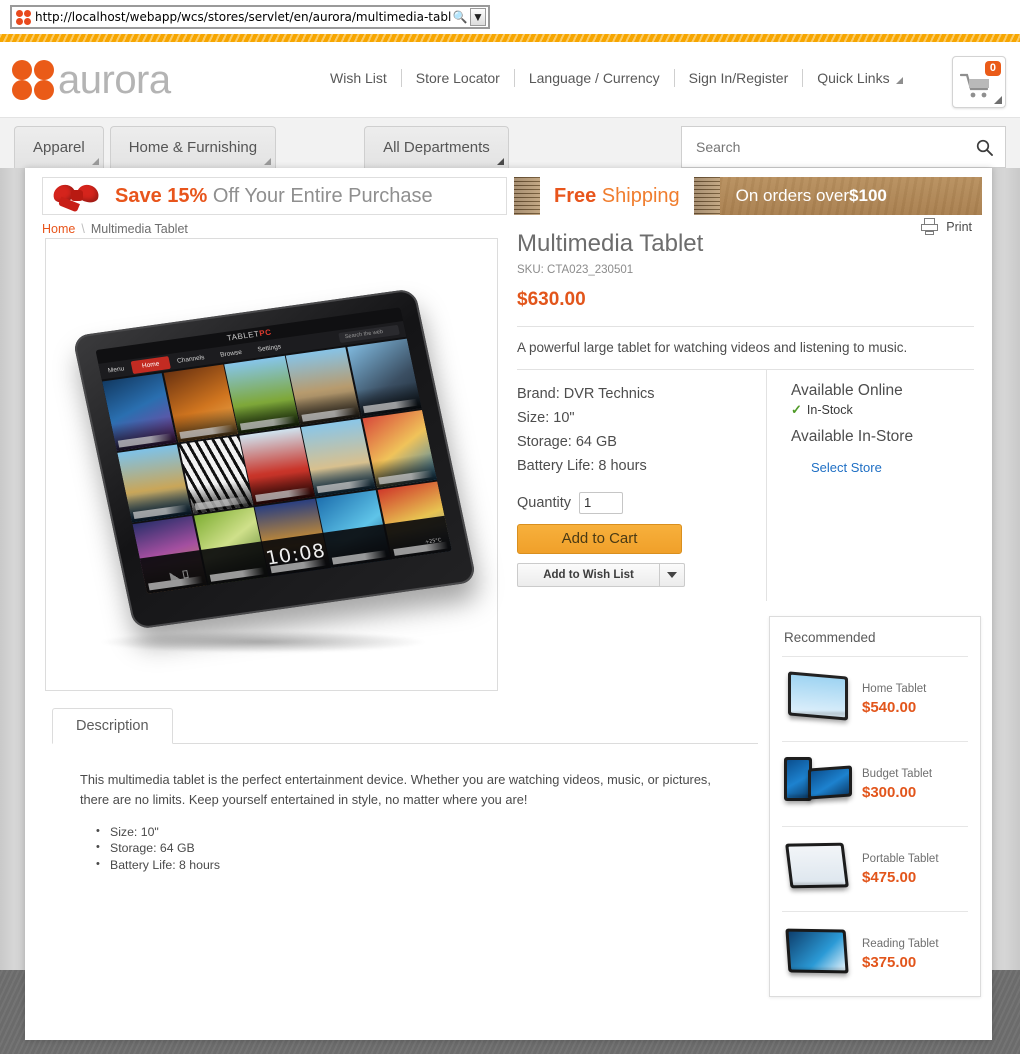 The width and height of the screenshot is (1020, 1054). Describe the element at coordinates (551, 299) in the screenshot. I see `product-price: $630.00` at that location.